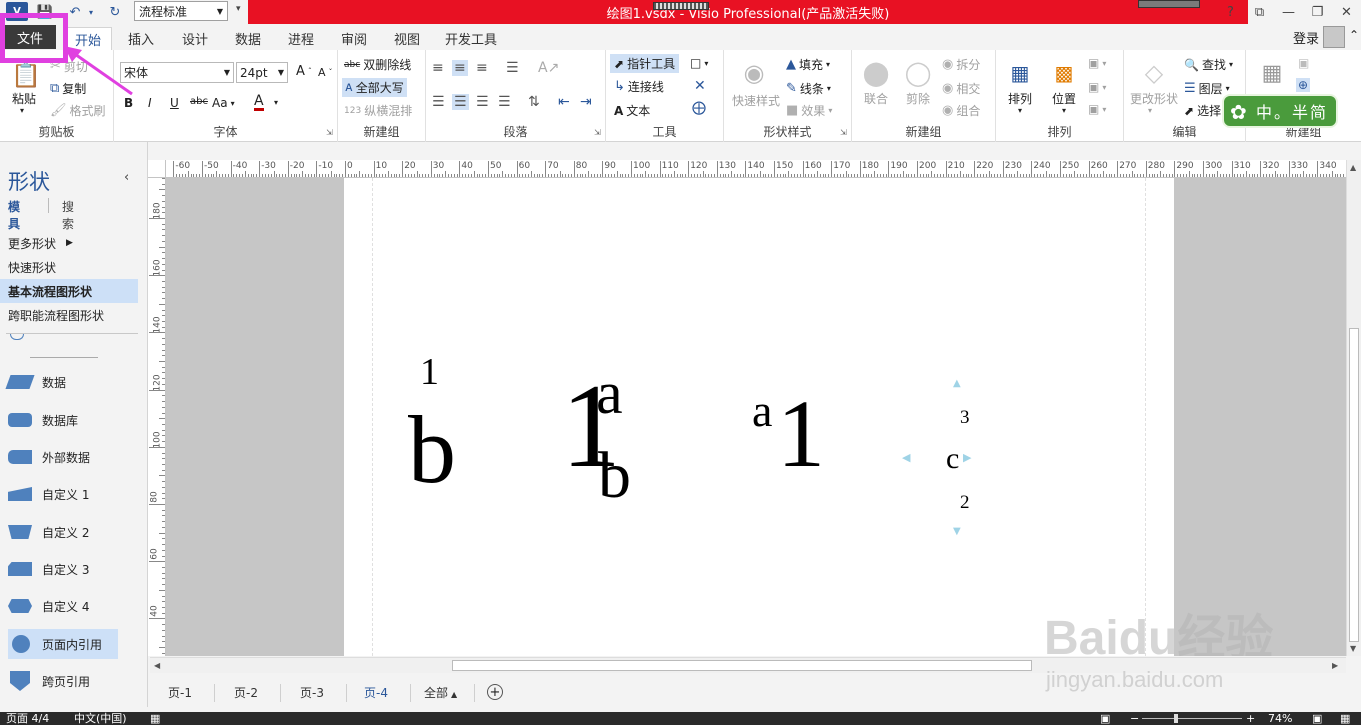 The image size is (1361, 725). What do you see at coordinates (63, 457) in the screenshot?
I see `shape-external-data: 外部数据` at bounding box center [63, 457].